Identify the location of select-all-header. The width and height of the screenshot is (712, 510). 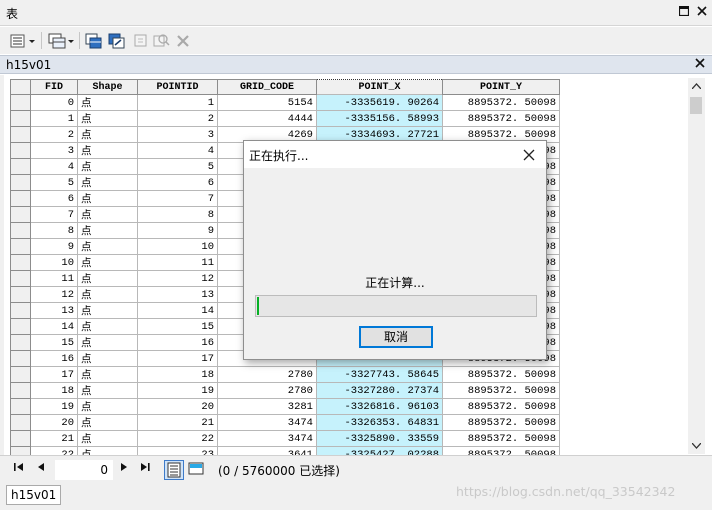
(20, 87).